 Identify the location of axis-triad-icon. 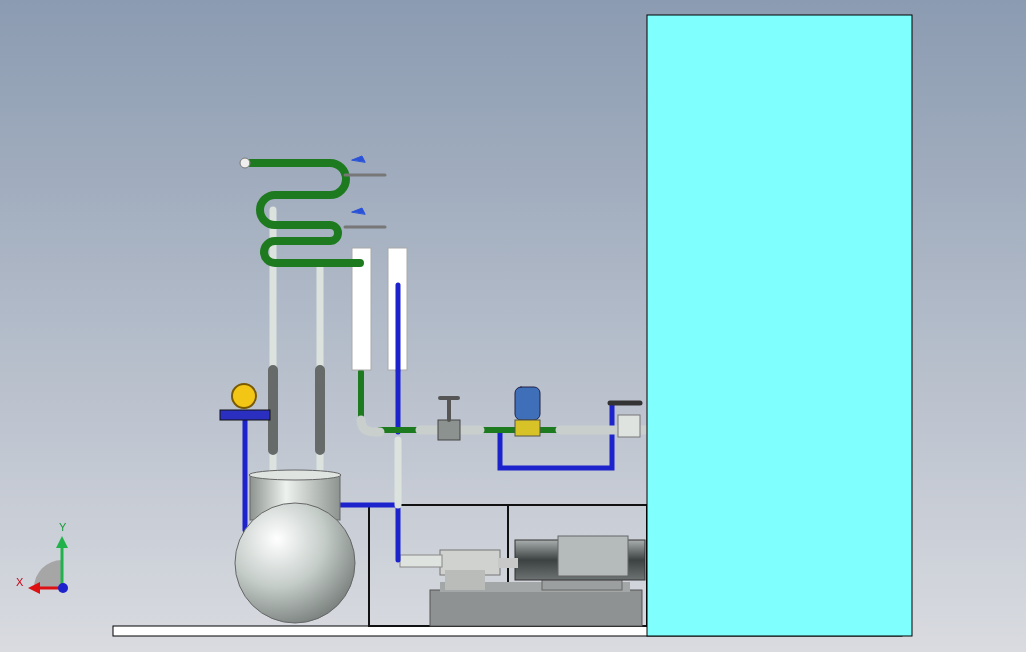
(48, 565).